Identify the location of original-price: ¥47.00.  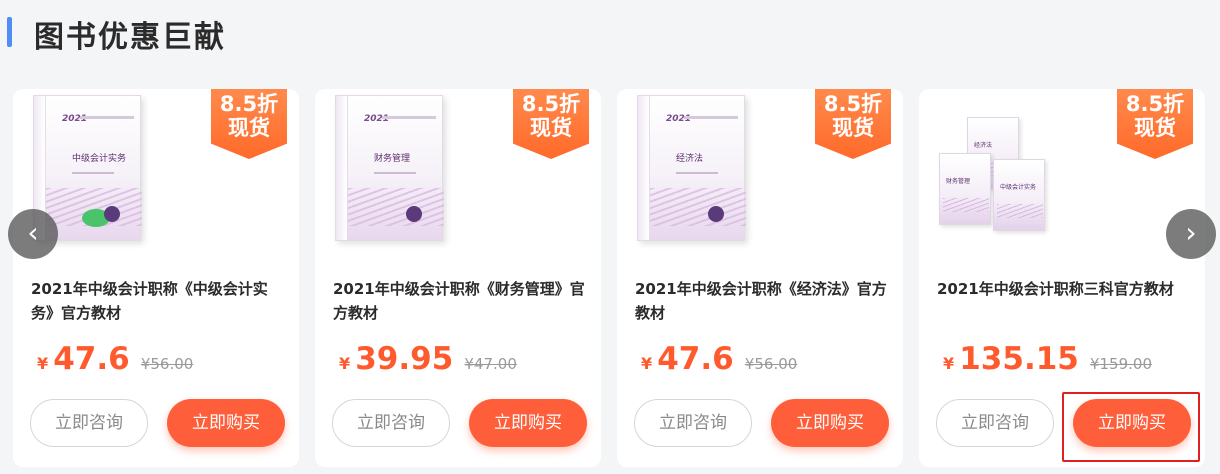
(490, 364).